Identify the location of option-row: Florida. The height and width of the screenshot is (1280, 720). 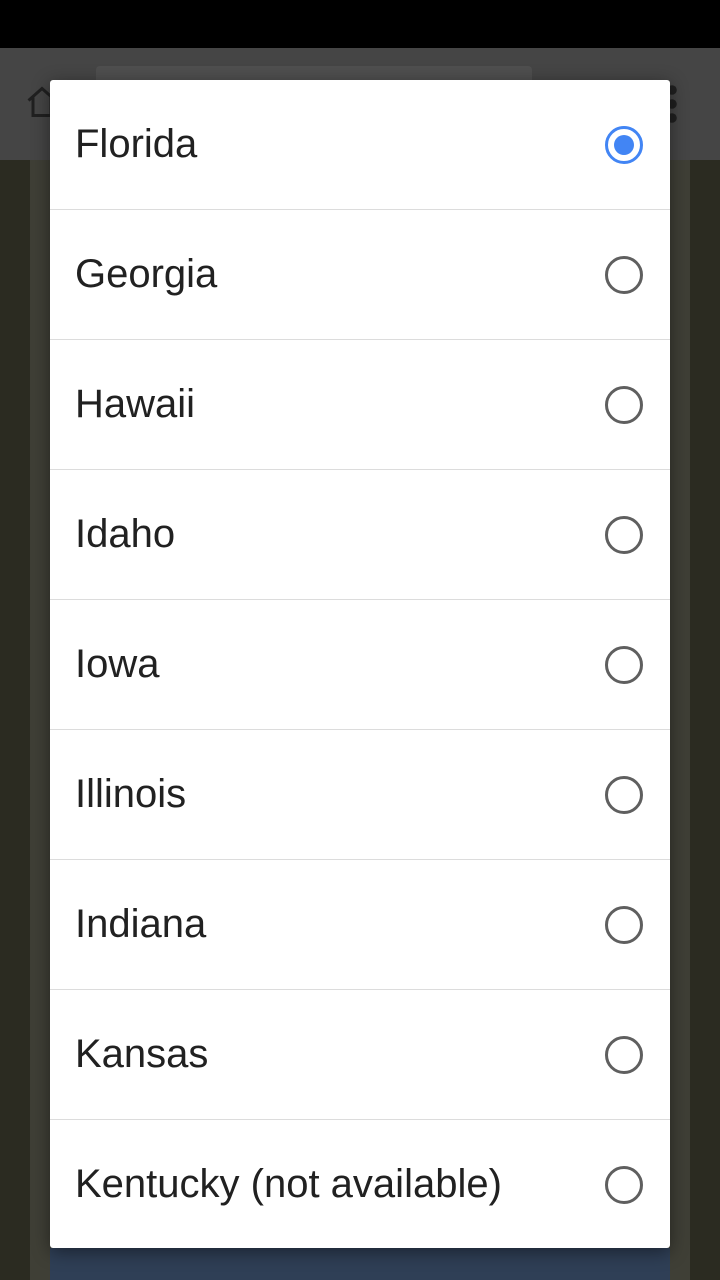
(360, 145).